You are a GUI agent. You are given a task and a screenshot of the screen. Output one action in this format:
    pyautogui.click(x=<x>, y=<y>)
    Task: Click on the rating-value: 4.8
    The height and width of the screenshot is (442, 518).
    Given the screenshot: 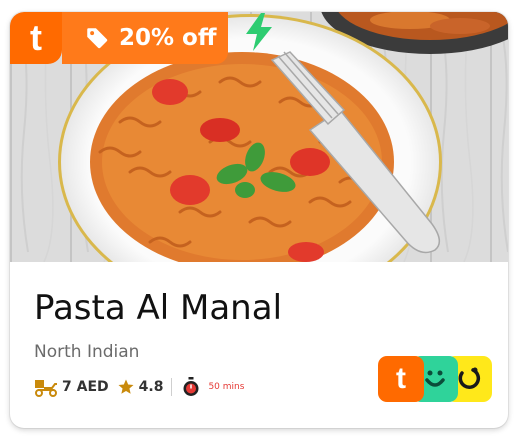 What is the action you would take?
    pyautogui.click(x=151, y=387)
    